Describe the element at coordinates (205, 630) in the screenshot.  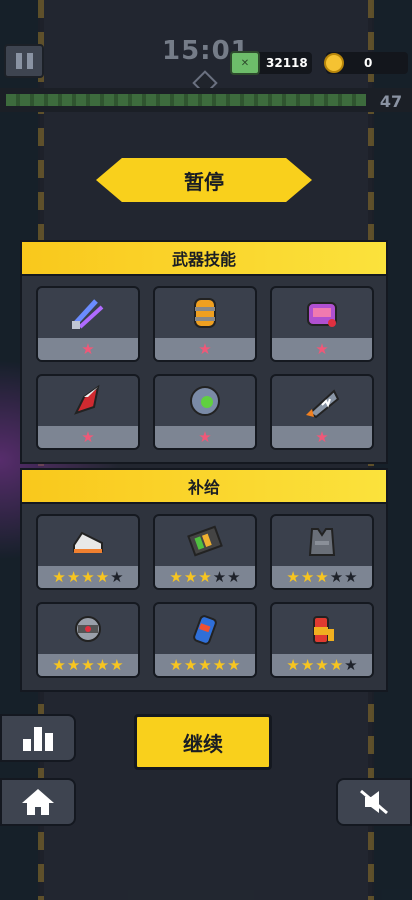
I see `can-icon` at that location.